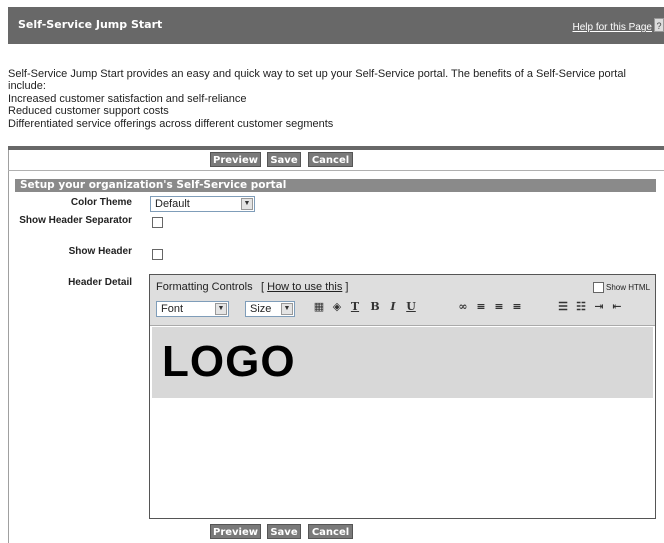  Describe the element at coordinates (192, 309) in the screenshot. I see `font-select: Font ▼` at that location.